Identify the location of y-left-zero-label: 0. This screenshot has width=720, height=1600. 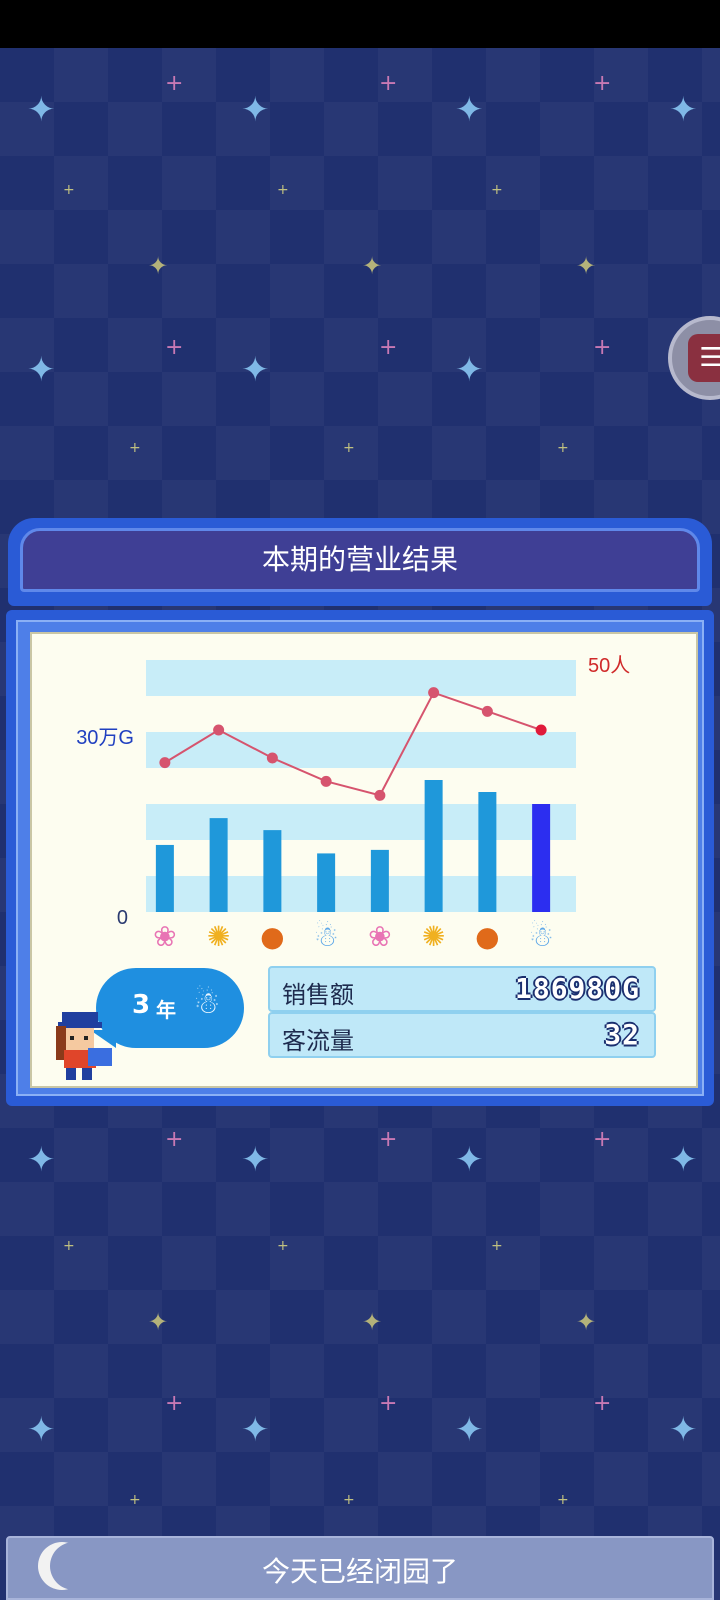
(122, 918).